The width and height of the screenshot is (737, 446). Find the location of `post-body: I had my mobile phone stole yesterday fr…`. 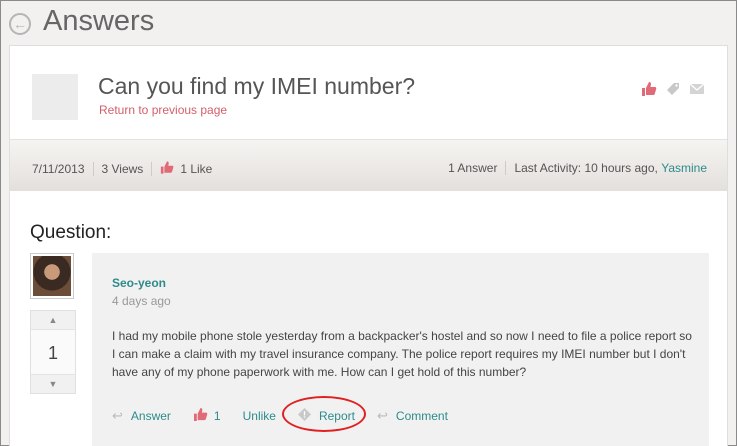

post-body: I had my mobile phone stole yesterday fr… is located at coordinates (402, 354).